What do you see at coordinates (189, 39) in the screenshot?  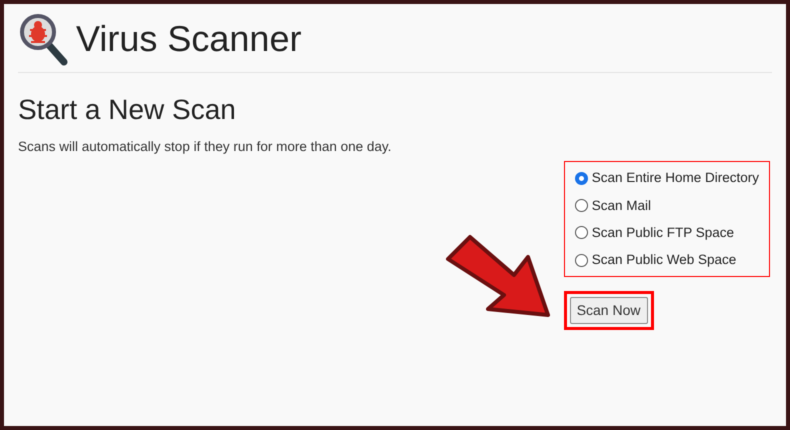 I see `page-title: Virus Scanner` at bounding box center [189, 39].